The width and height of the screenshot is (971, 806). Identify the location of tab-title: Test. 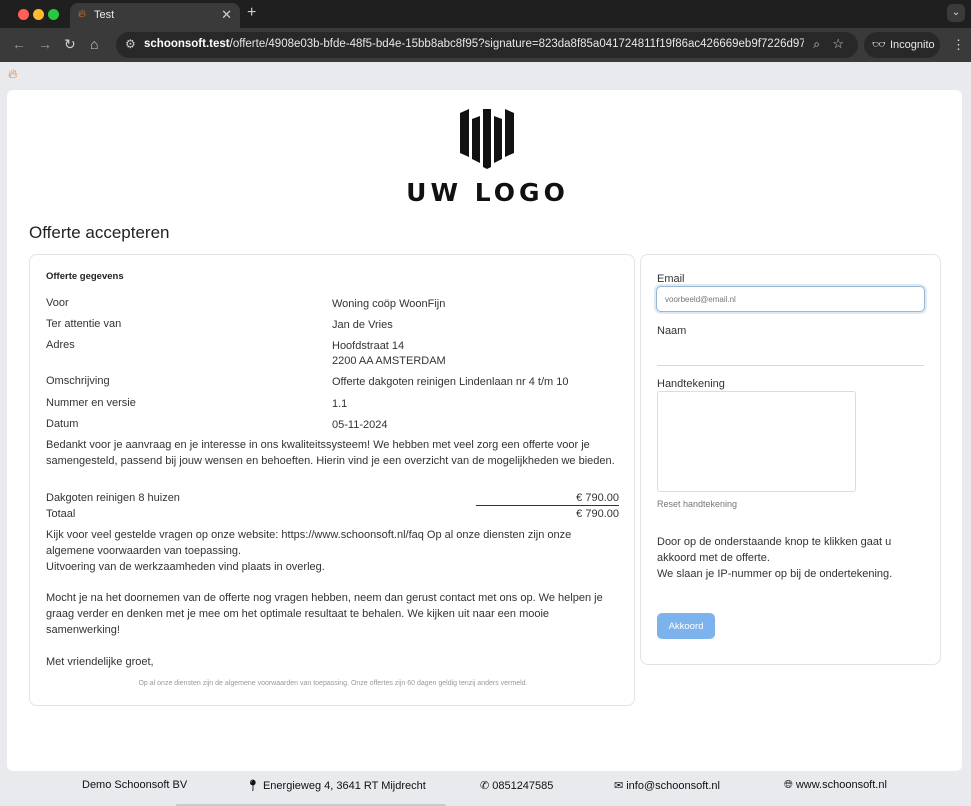
(104, 15).